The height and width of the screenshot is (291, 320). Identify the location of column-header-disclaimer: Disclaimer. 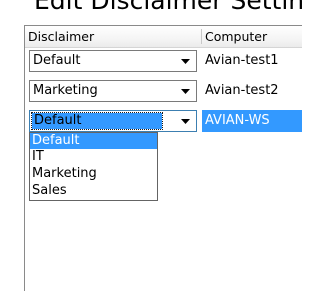
(113, 36).